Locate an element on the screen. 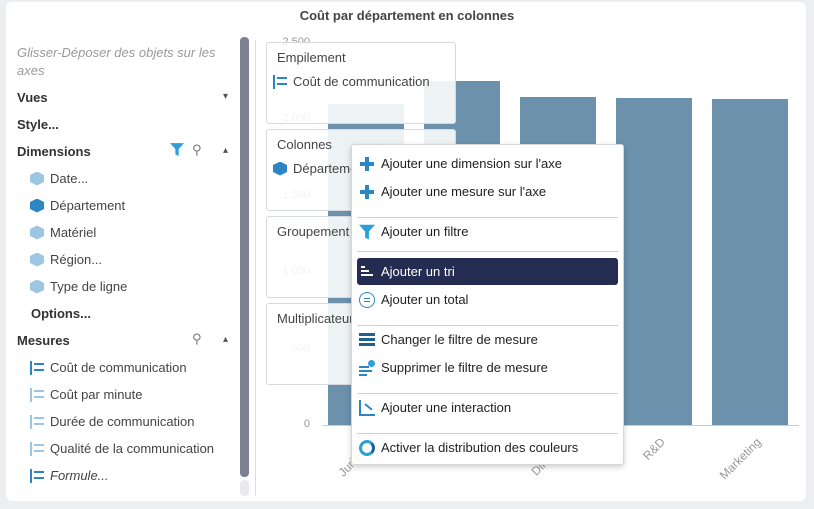 The height and width of the screenshot is (509, 814). dropzone-stacking-item: Coût de communication is located at coordinates (361, 77).